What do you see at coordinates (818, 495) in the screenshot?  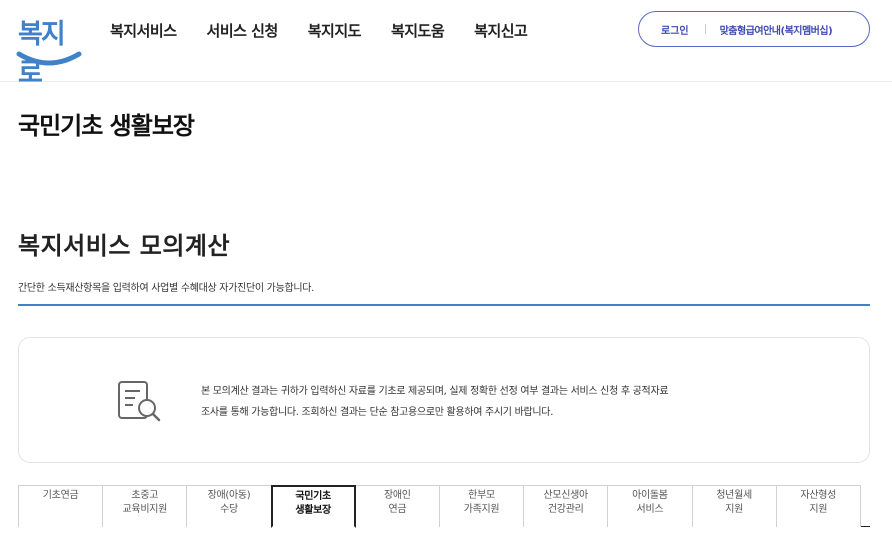 I see `tab-label: 자산형성` at bounding box center [818, 495].